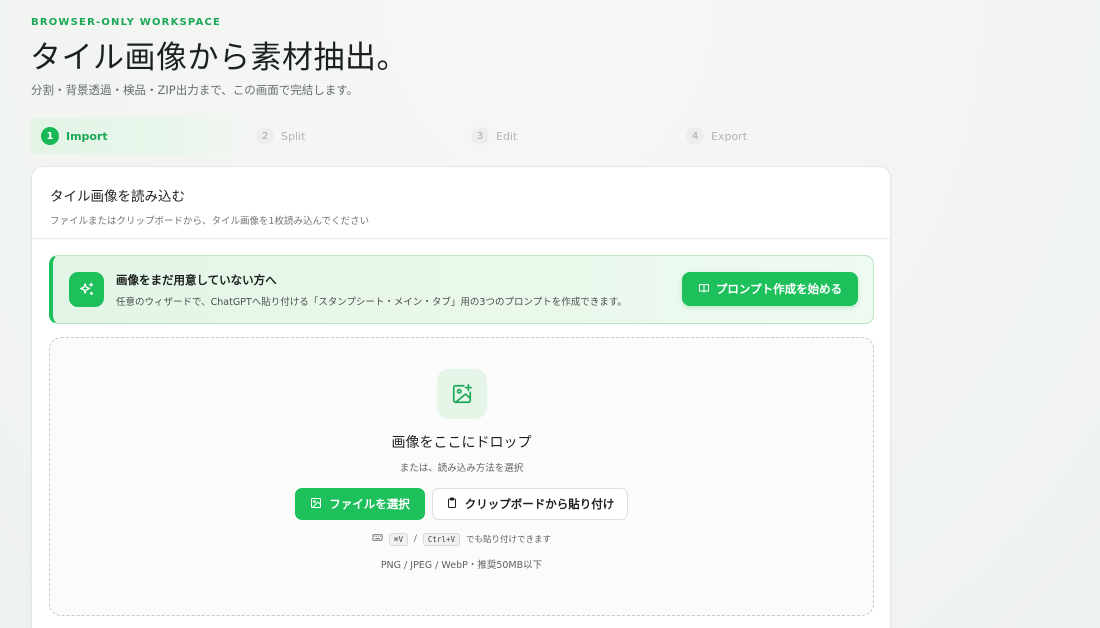 This screenshot has height=628, width=1100. Describe the element at coordinates (507, 136) in the screenshot. I see `step-label: Edit` at that location.